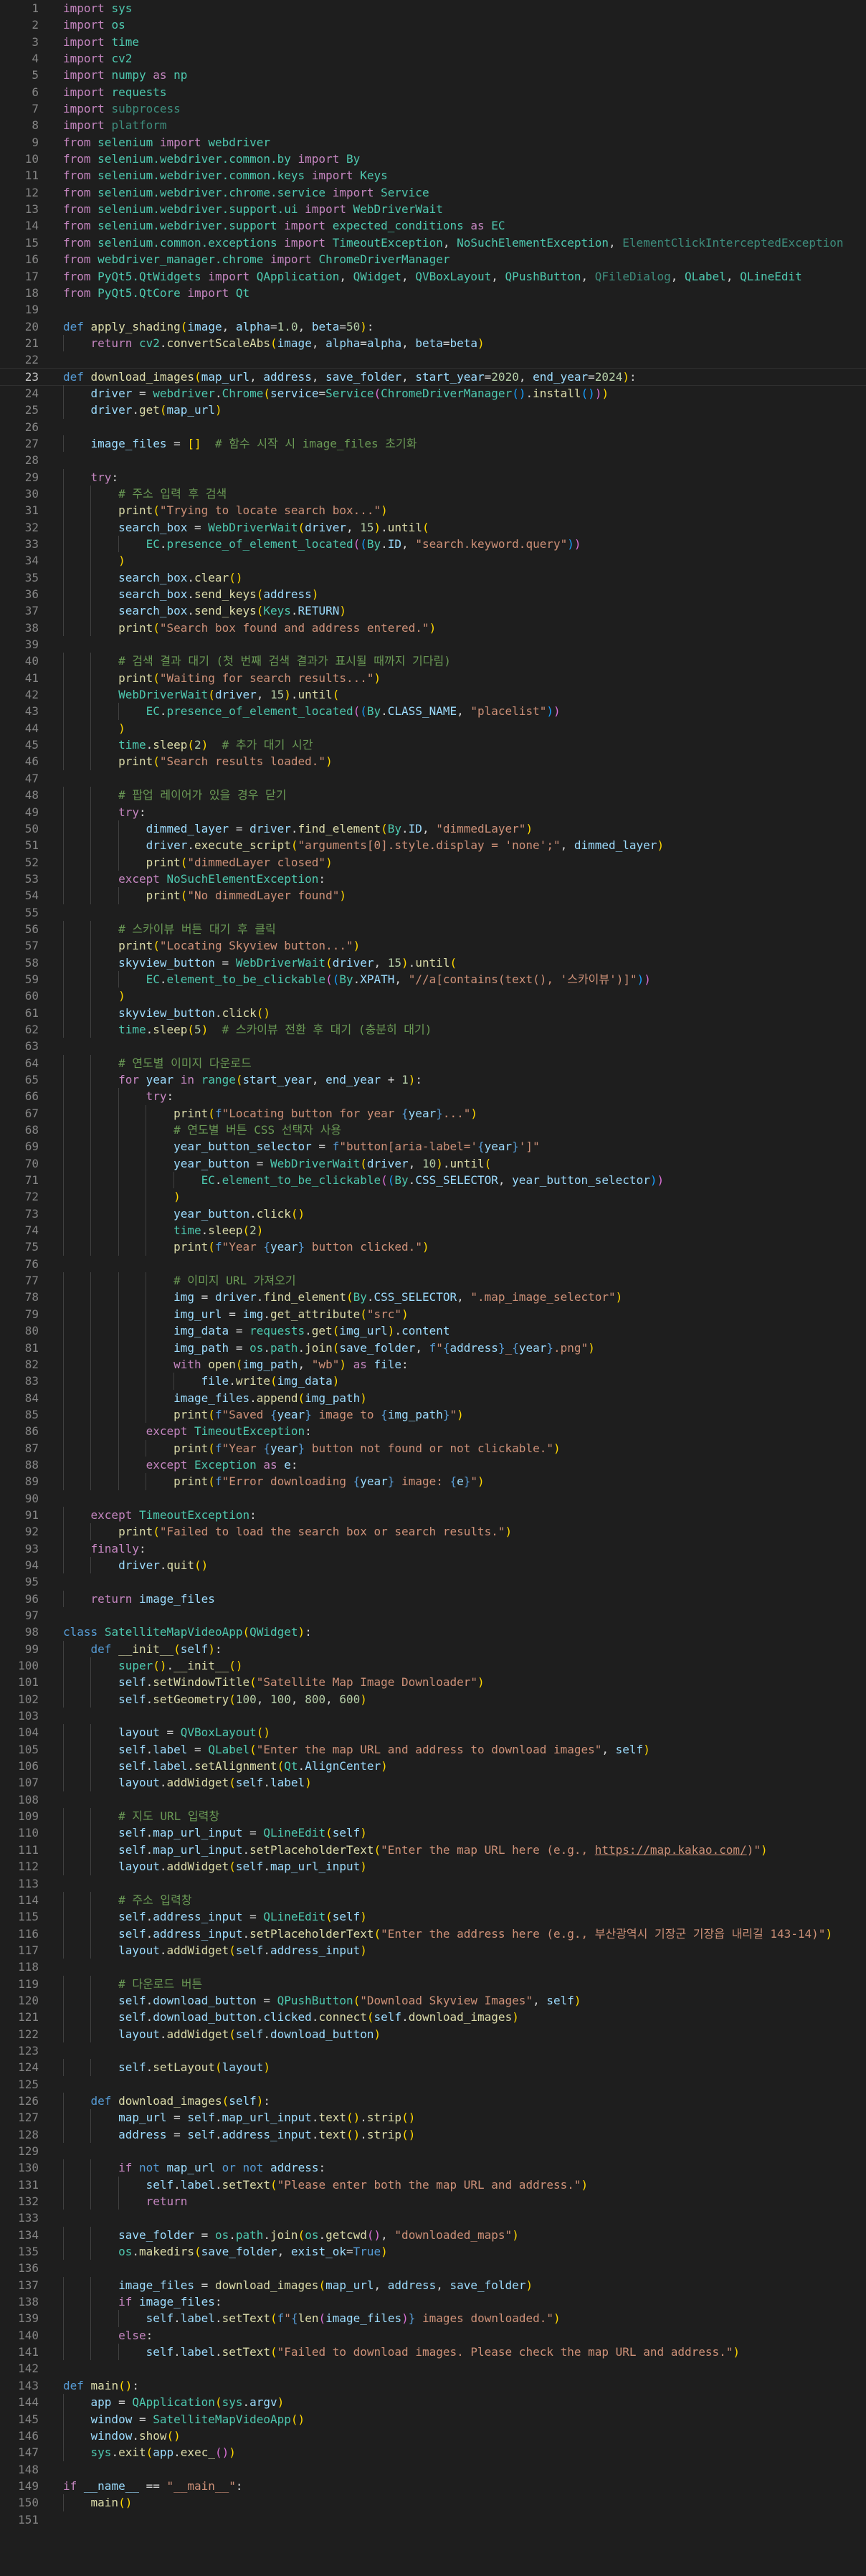 The width and height of the screenshot is (866, 2576). What do you see at coordinates (433, 761) in the screenshot?
I see `code-line: 46 print("Search results loaded.")` at bounding box center [433, 761].